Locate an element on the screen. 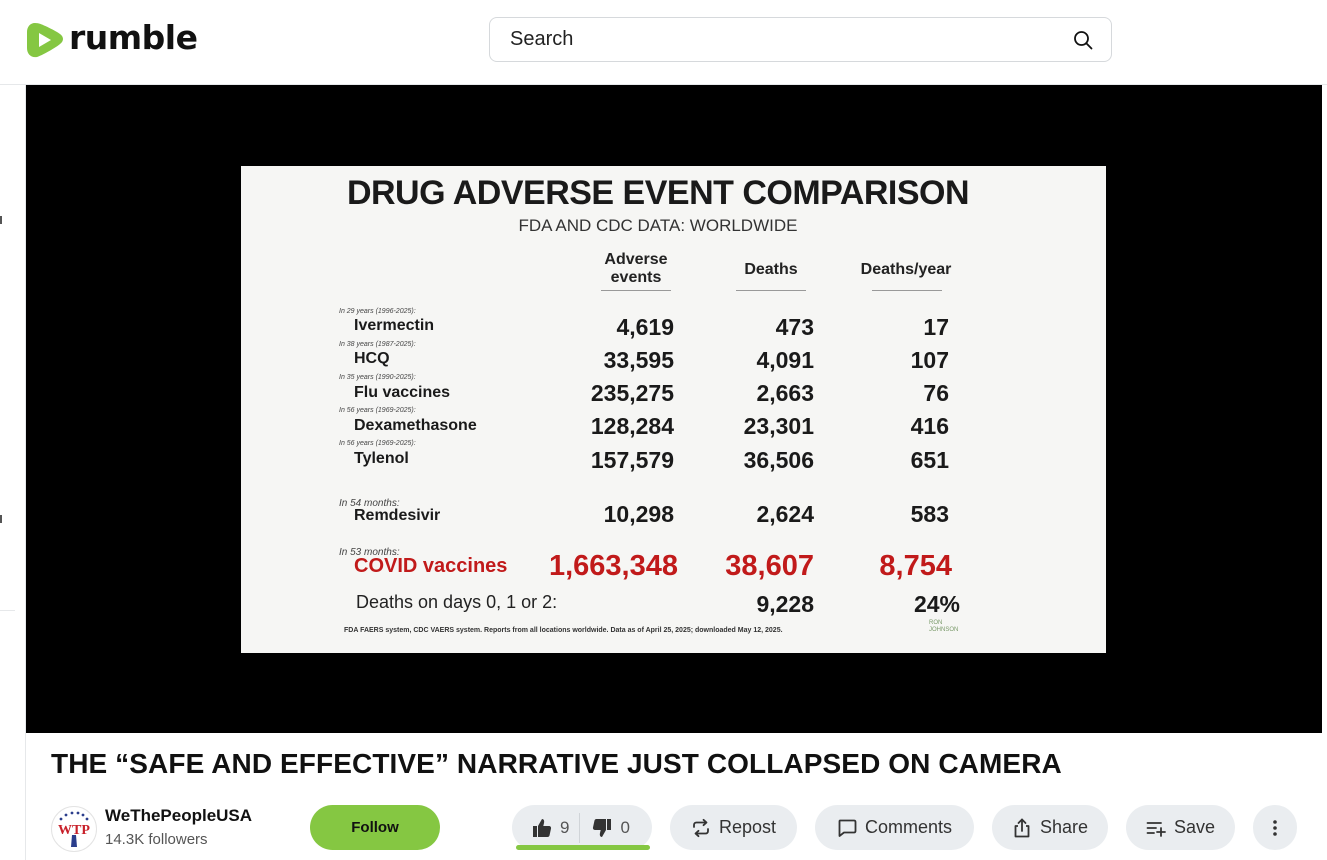  row-deaths-year: 17 is located at coordinates (936, 327).